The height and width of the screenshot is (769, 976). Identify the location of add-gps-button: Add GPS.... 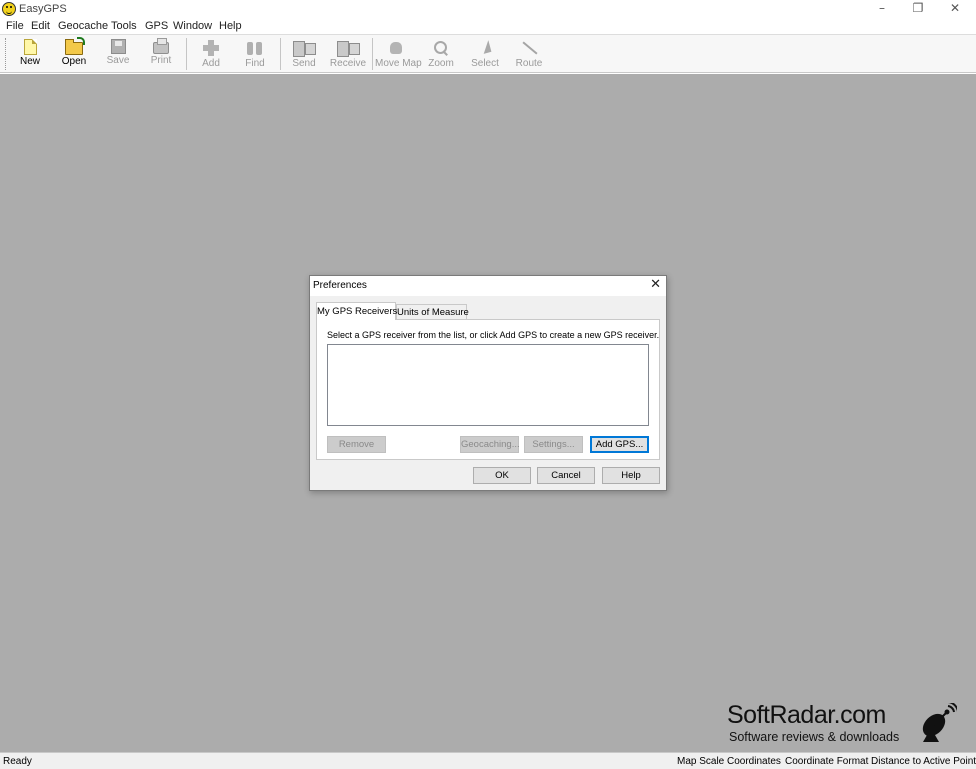
(619, 444).